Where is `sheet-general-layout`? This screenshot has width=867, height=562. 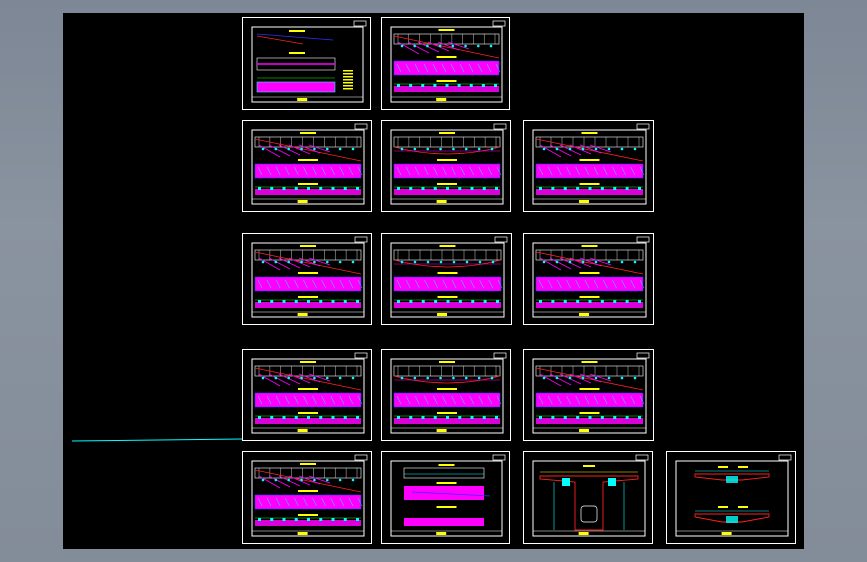
sheet-general-layout is located at coordinates (306, 63).